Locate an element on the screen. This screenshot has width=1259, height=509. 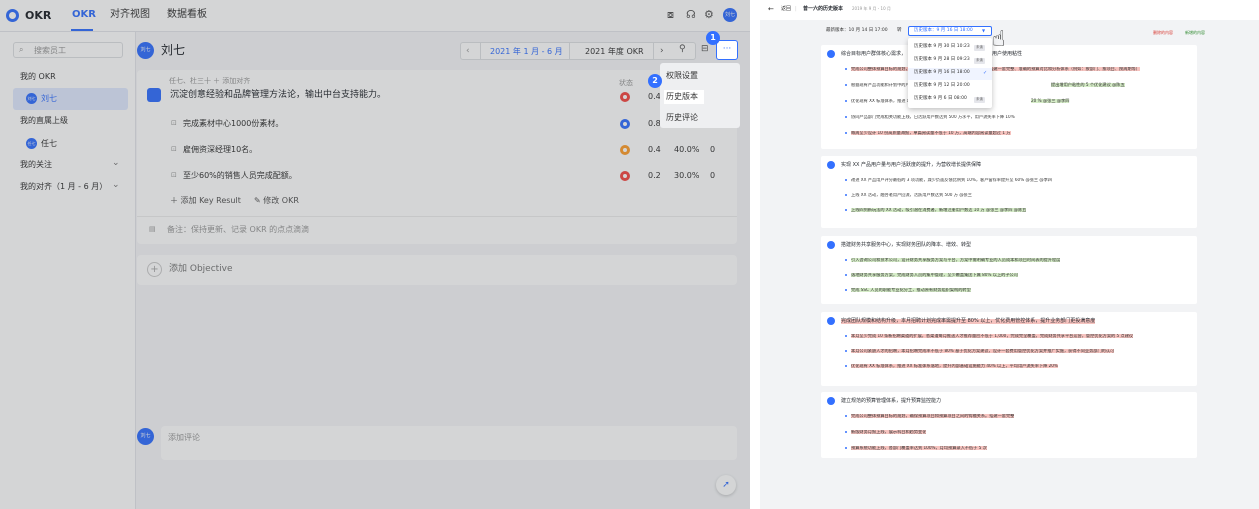
doc-title: 曾一六的历史版本 is located at coordinates (823, 9).